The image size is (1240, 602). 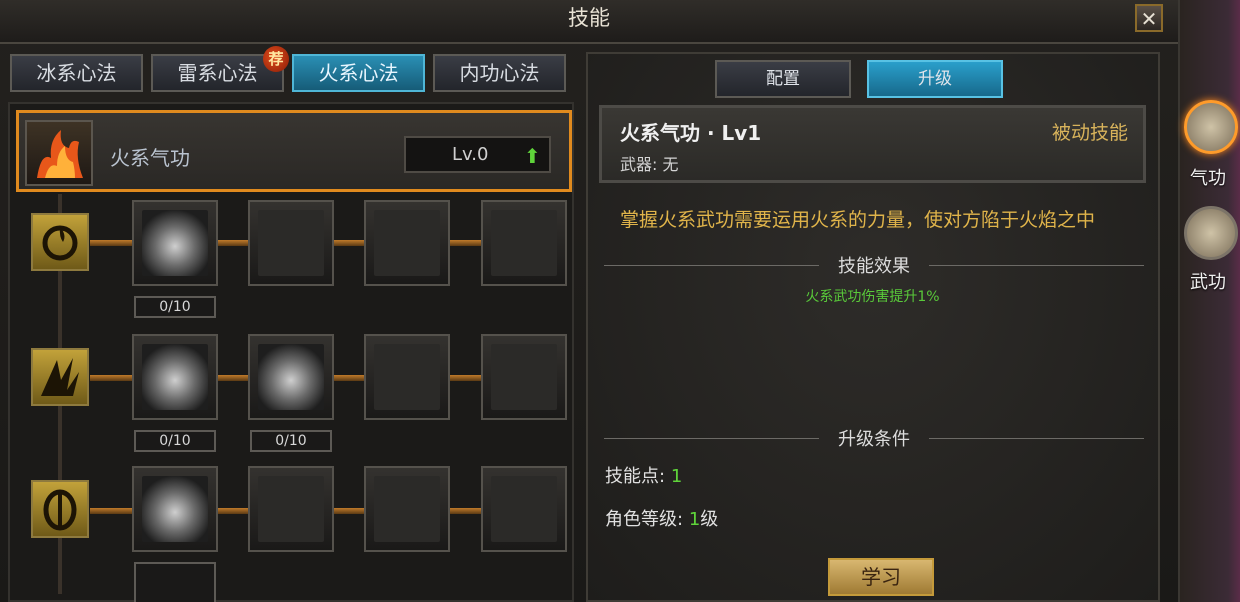 What do you see at coordinates (1208, 177) in the screenshot?
I see `sidebar-label-qigong: 气功` at bounding box center [1208, 177].